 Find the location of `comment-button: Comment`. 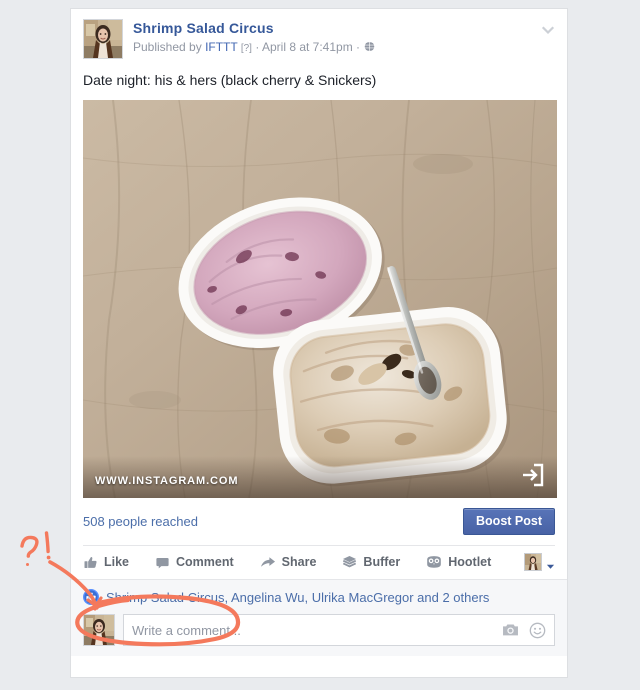

comment-button: Comment is located at coordinates (194, 562).